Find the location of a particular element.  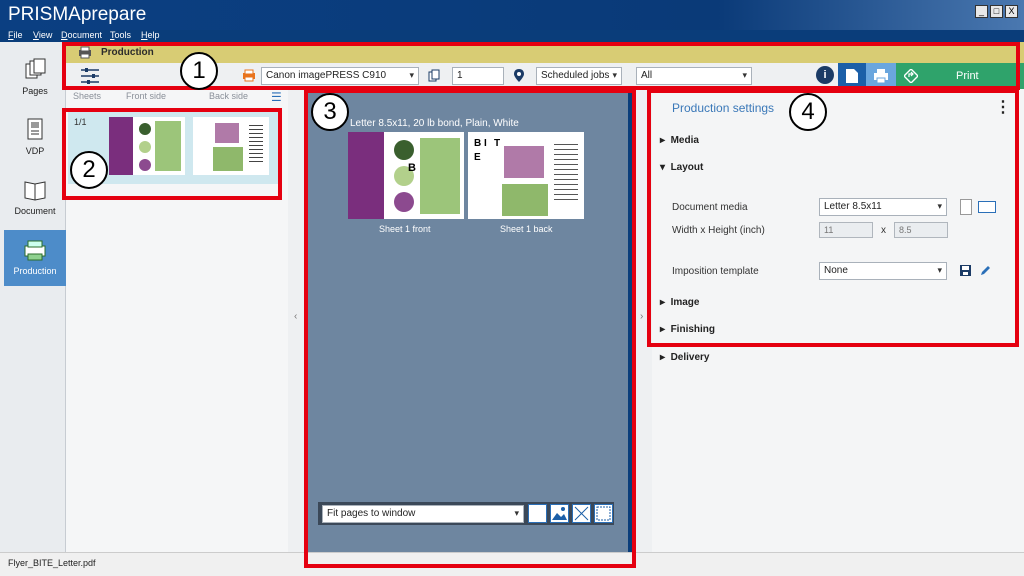

nav-document: Document is located at coordinates (35, 198).